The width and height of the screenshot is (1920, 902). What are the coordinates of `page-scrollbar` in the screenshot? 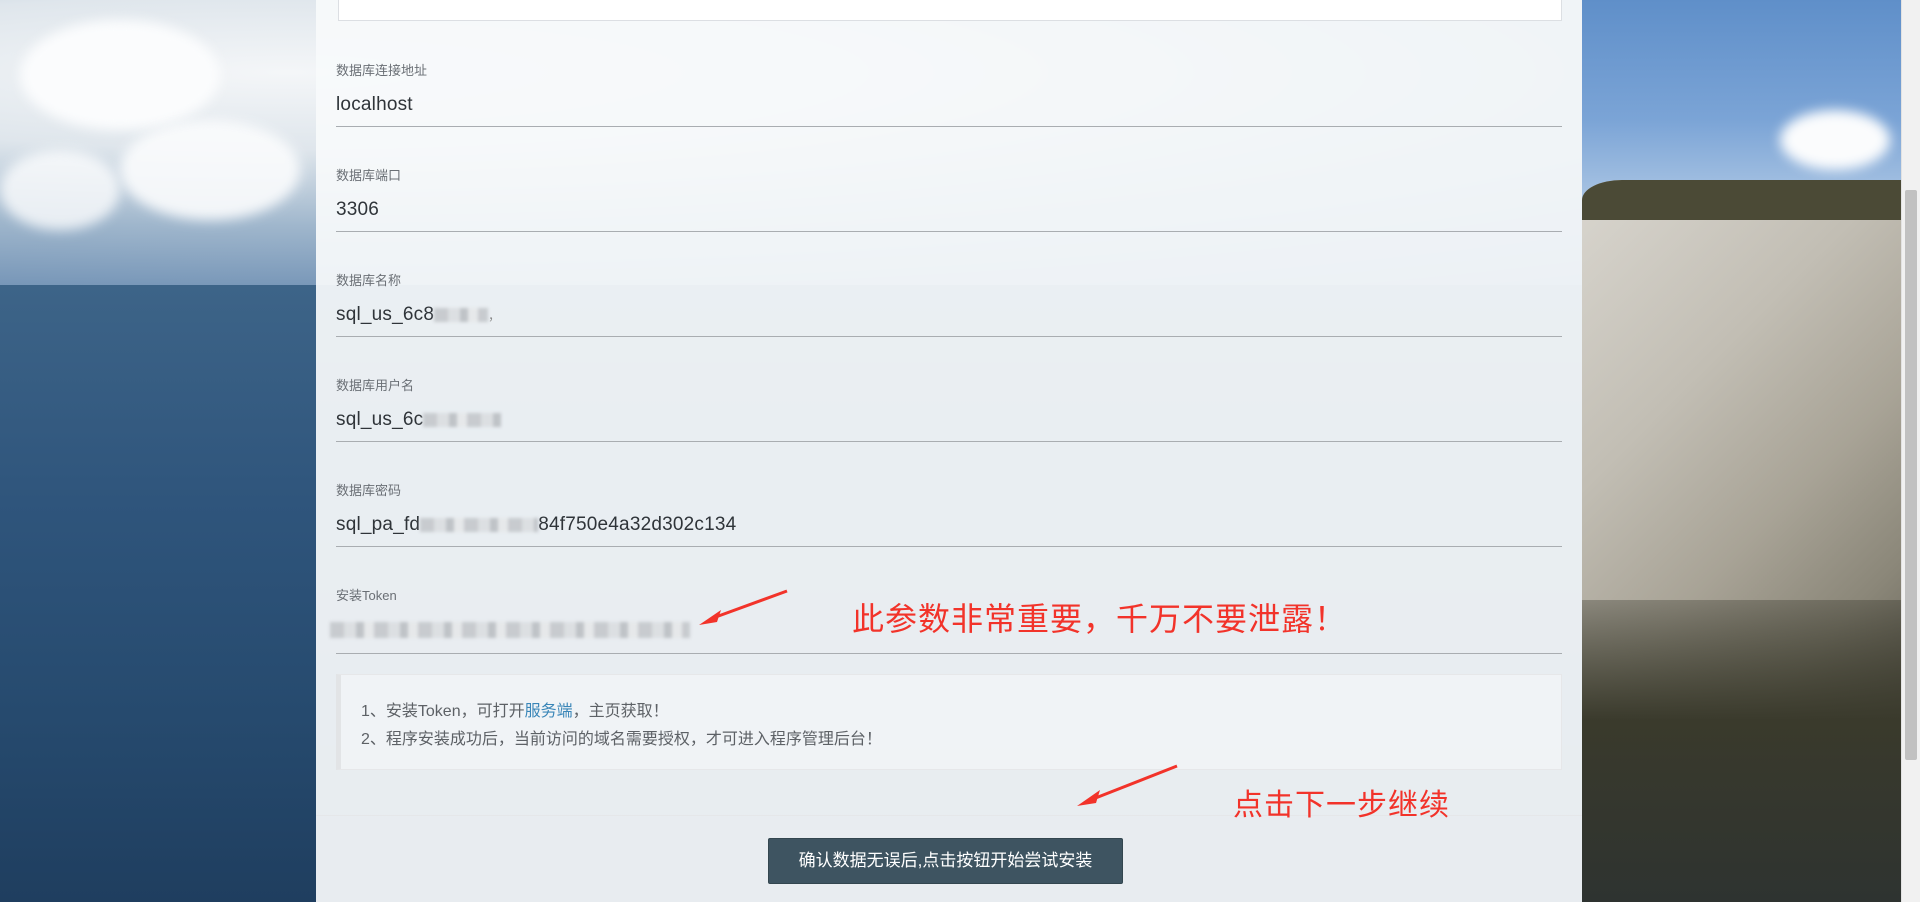 It's located at (1910, 451).